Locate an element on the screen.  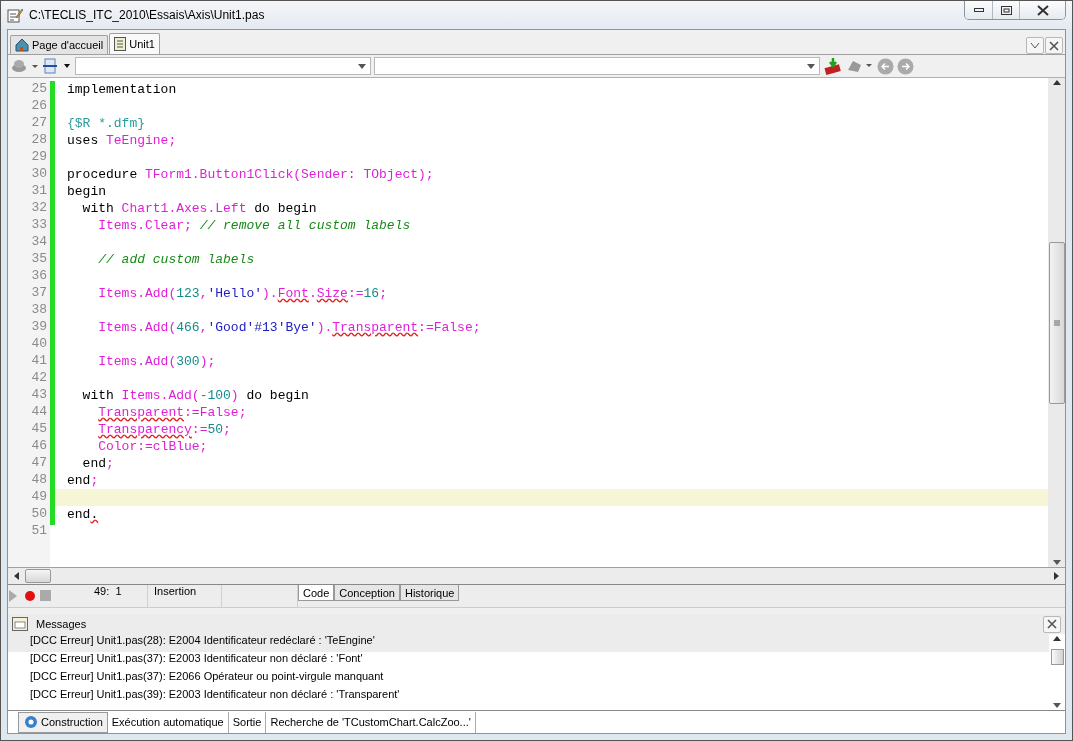
chevron-down-icon is located at coordinates (1035, 45).